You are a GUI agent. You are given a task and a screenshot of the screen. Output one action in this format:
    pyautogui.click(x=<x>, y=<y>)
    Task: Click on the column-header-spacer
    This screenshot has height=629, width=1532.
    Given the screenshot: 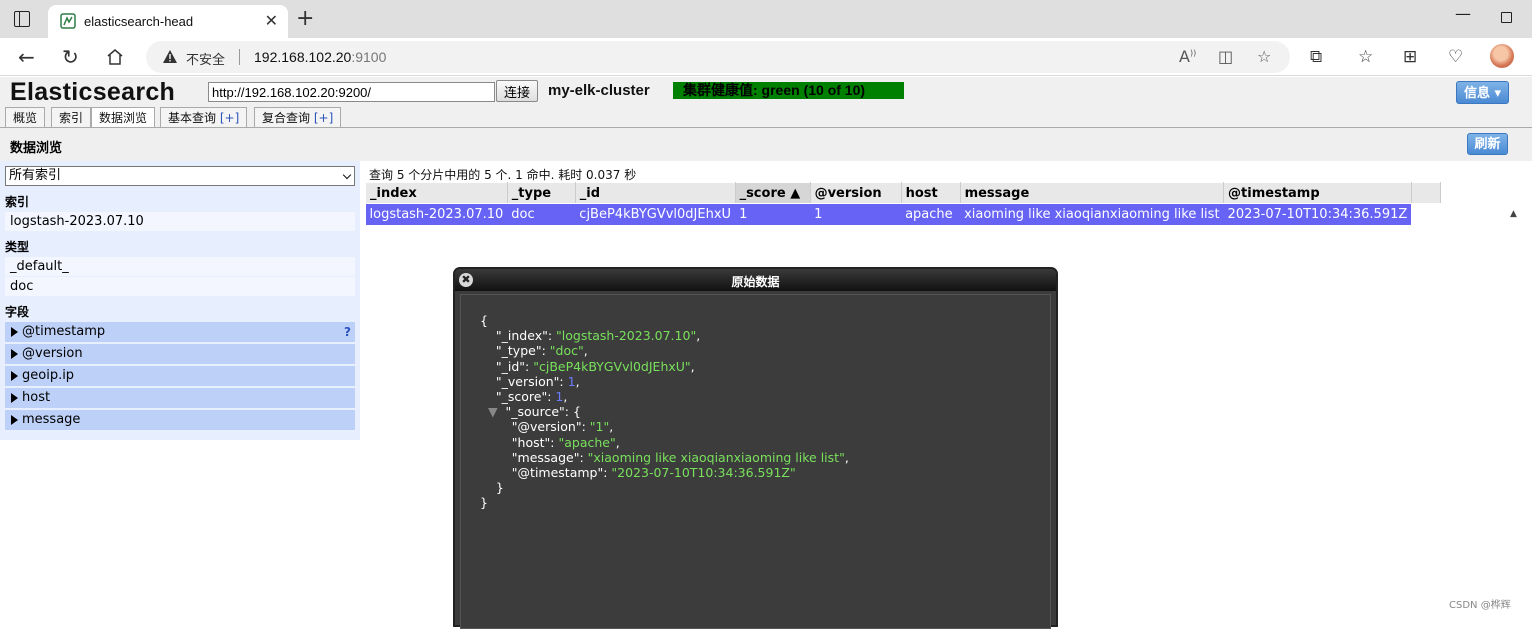 What is the action you would take?
    pyautogui.click(x=1425, y=193)
    